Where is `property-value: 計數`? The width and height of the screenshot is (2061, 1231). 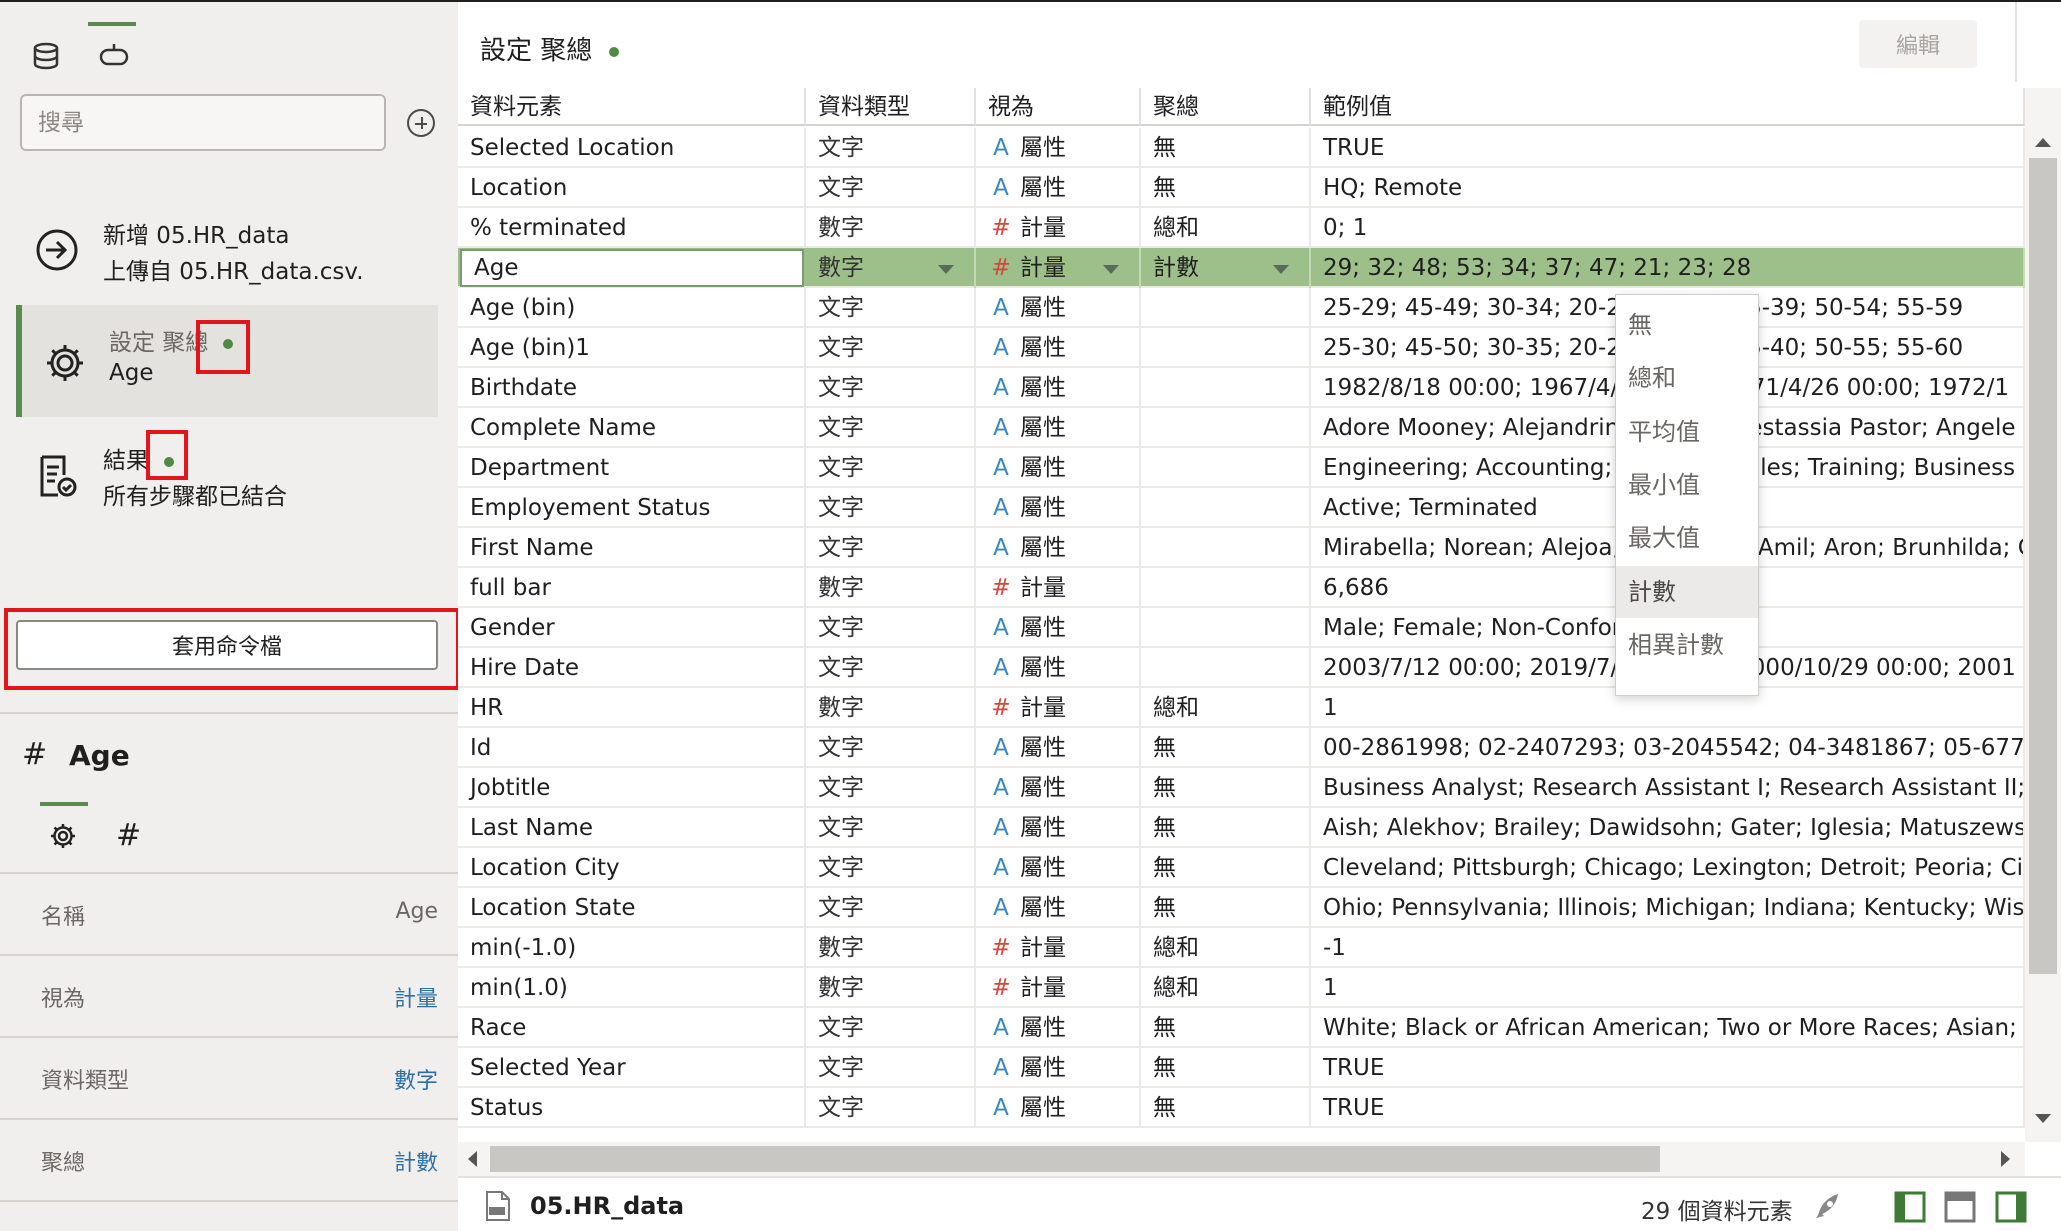 property-value: 計數 is located at coordinates (416, 1161).